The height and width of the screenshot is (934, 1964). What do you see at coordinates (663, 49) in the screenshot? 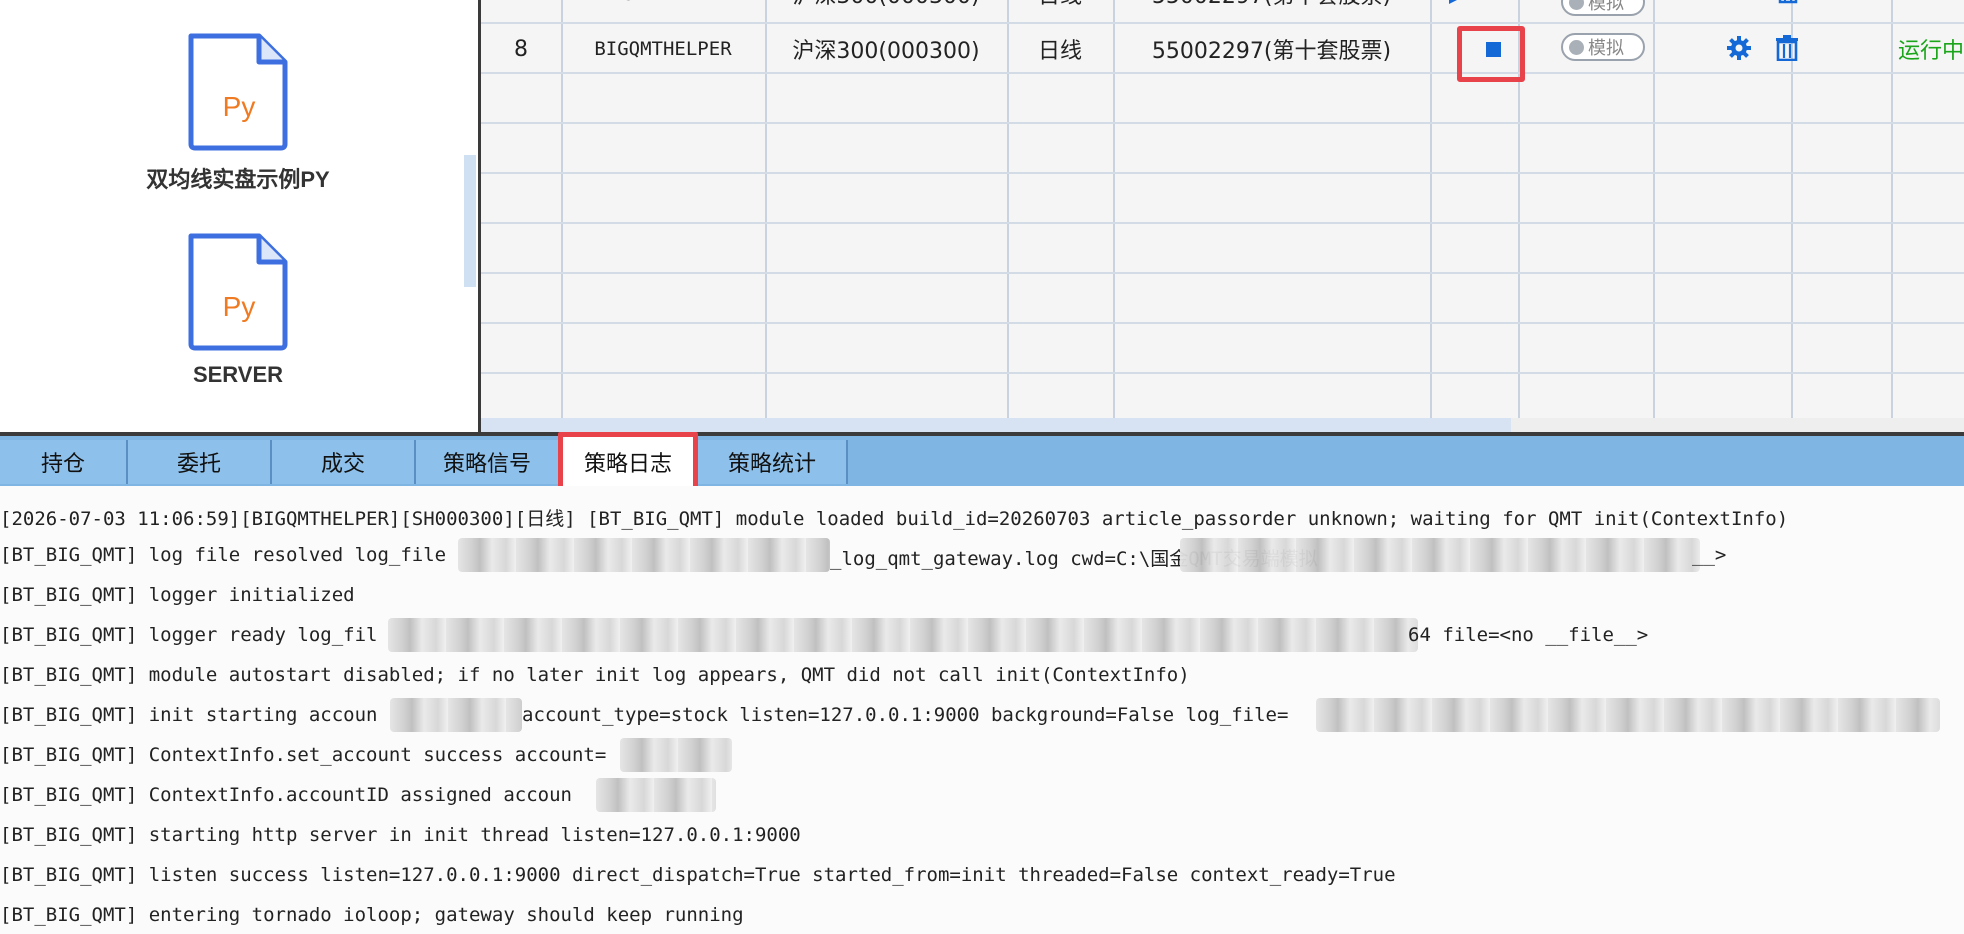
I see `strategy-name-cell: BIGQMTHELPER` at bounding box center [663, 49].